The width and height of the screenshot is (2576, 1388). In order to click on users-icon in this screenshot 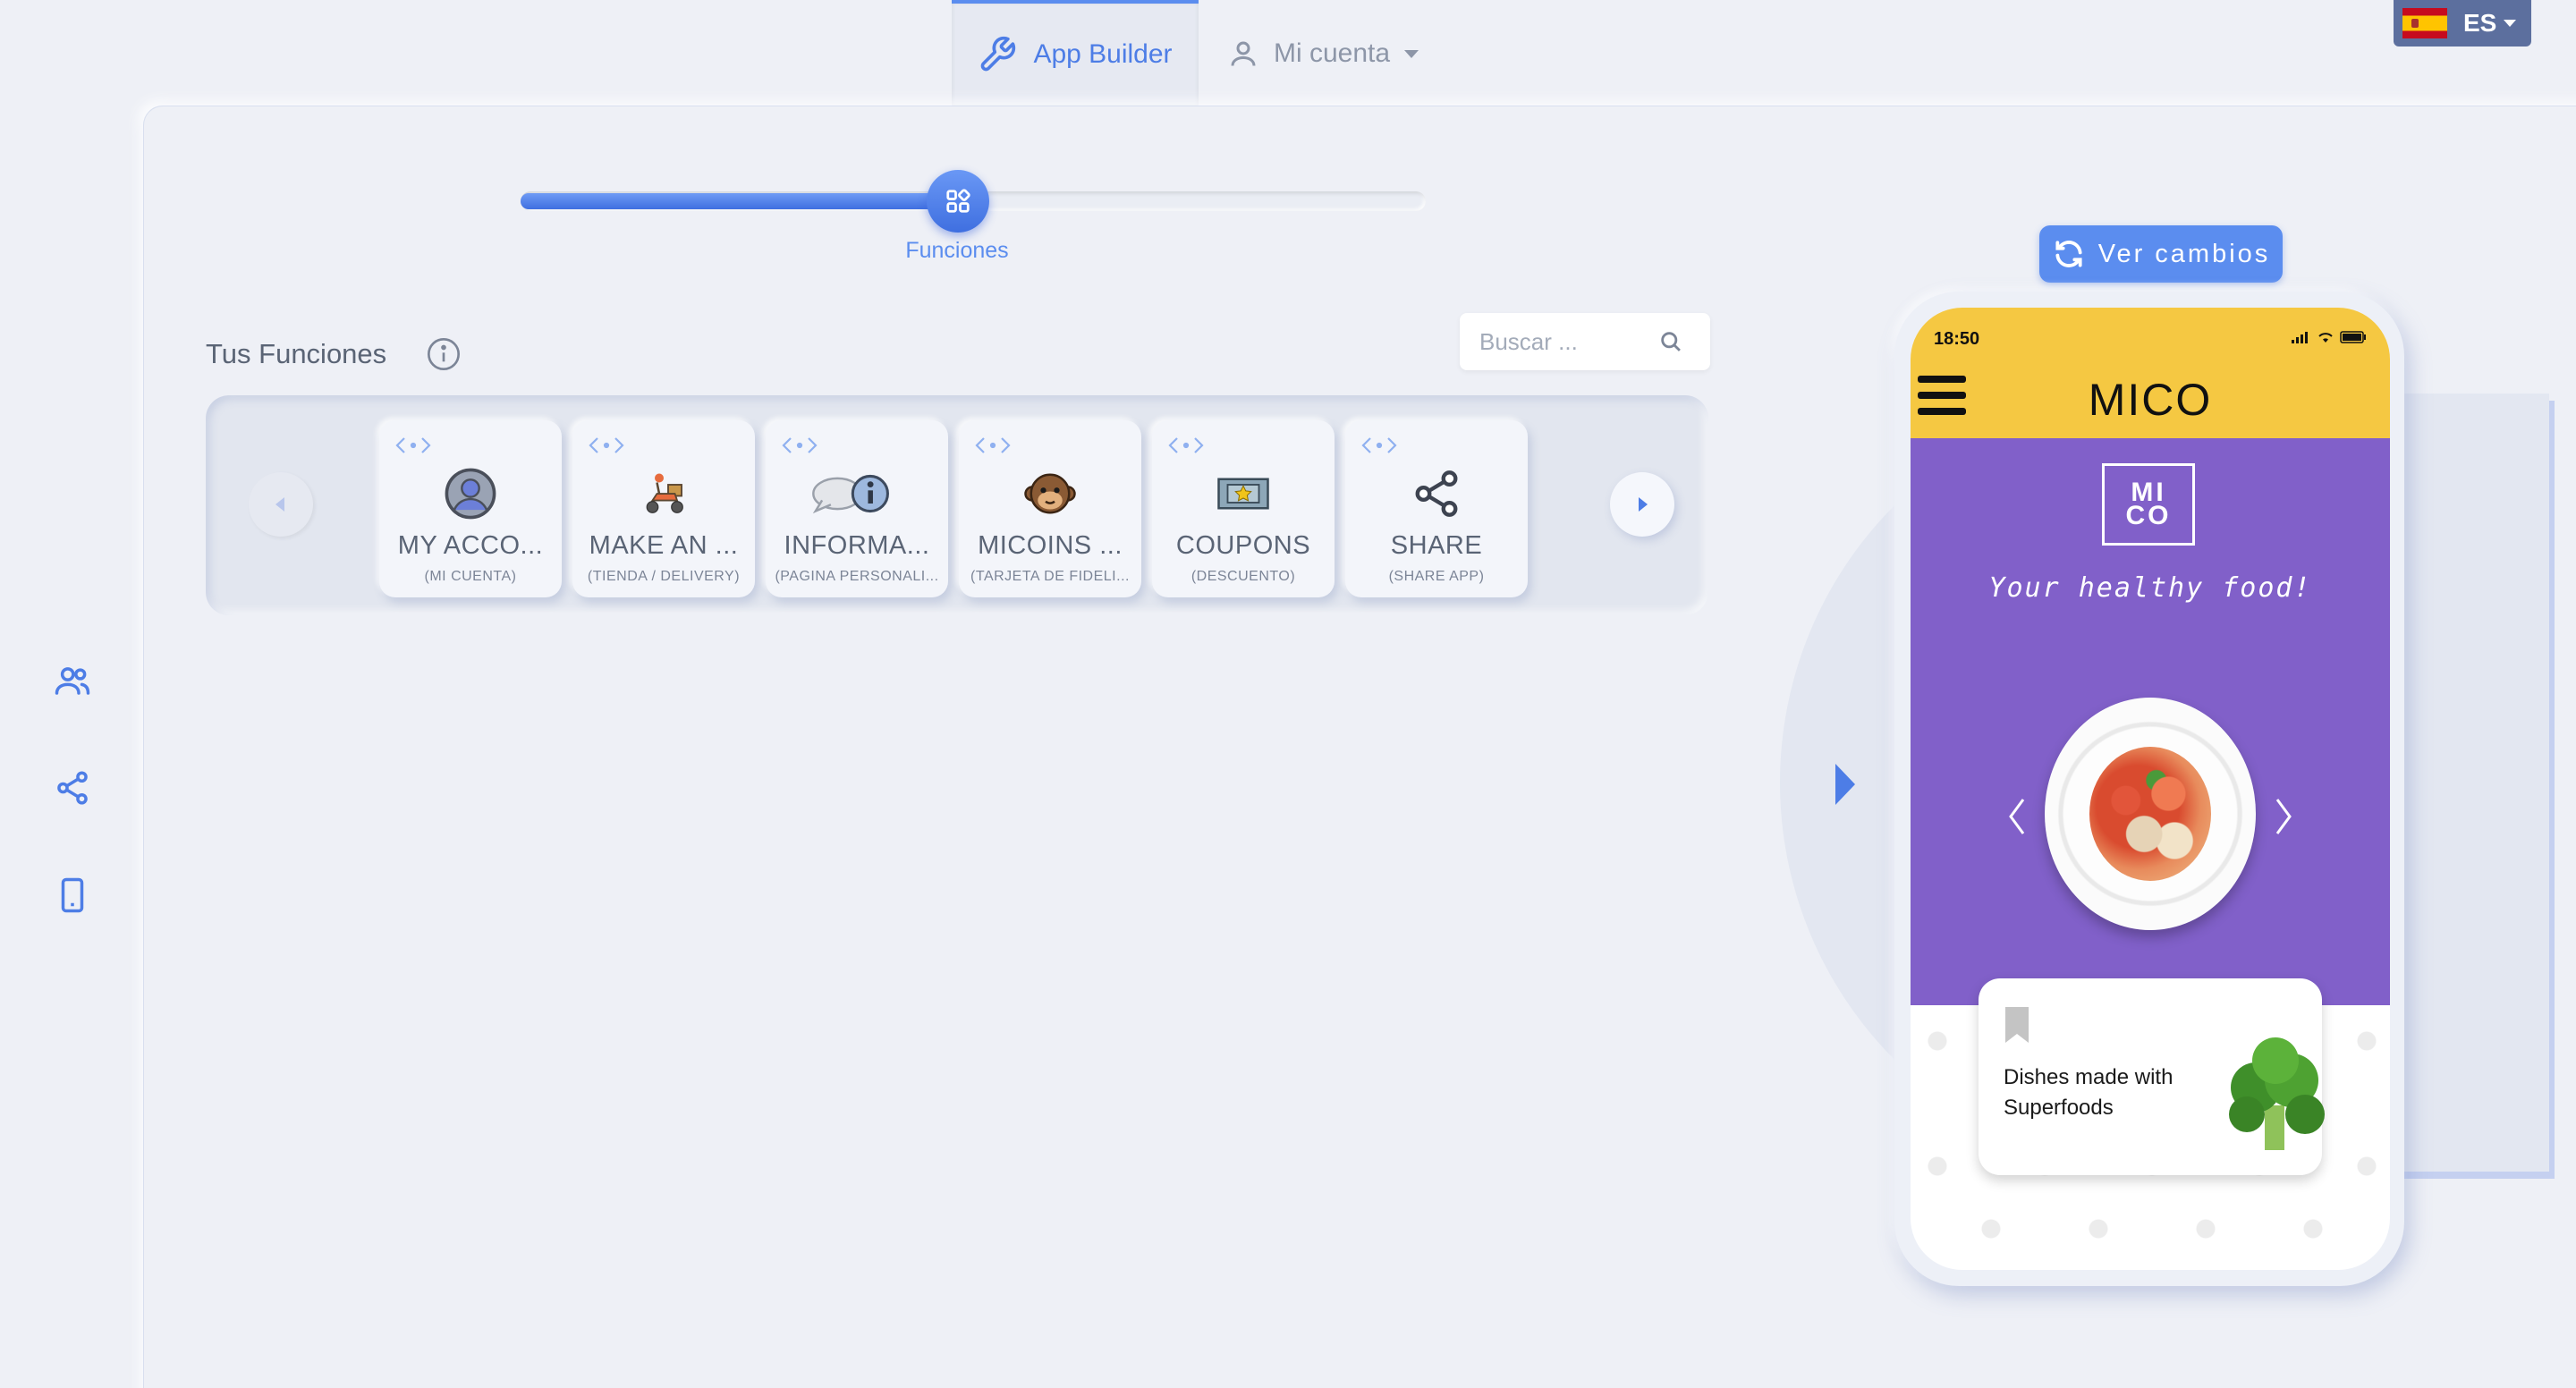, I will do `click(72, 681)`.